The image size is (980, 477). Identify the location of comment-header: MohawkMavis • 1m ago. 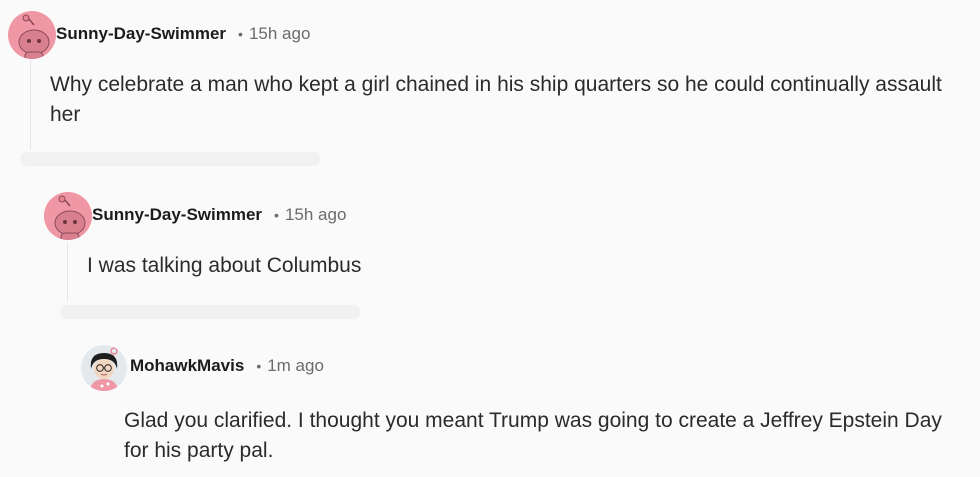
(227, 366).